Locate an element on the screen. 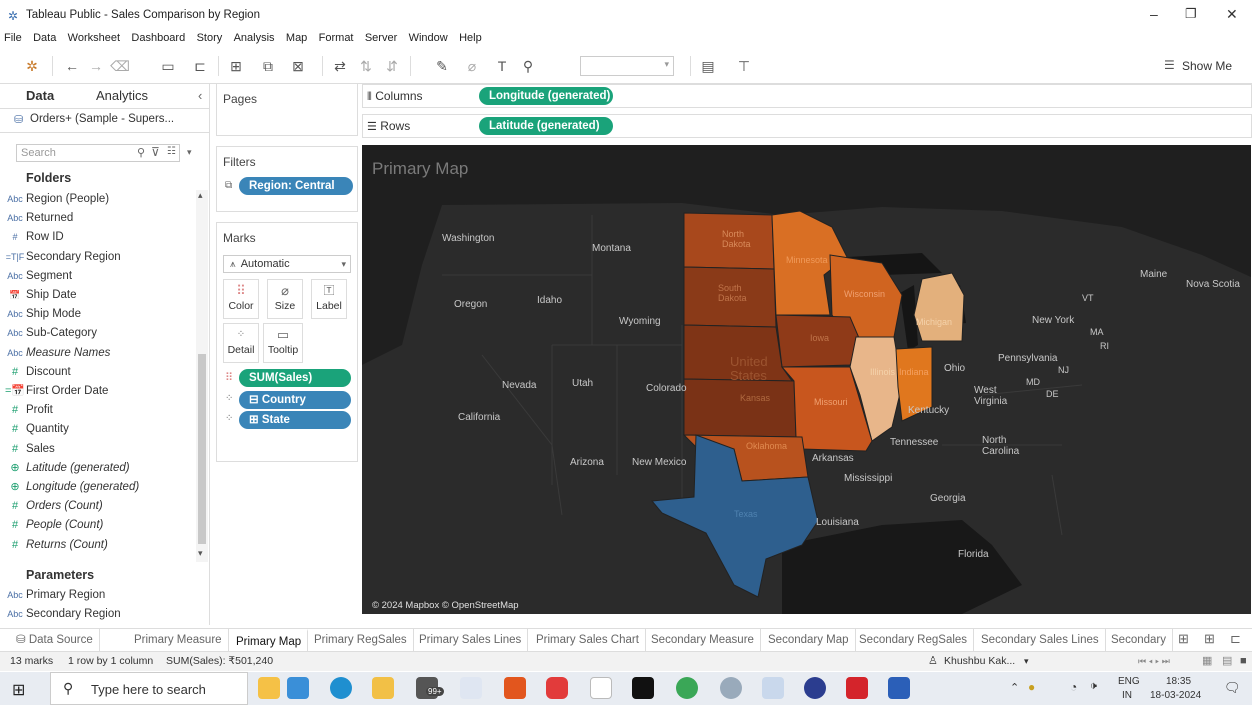  new-worksheet-icon: ⊞ is located at coordinates (236, 66).